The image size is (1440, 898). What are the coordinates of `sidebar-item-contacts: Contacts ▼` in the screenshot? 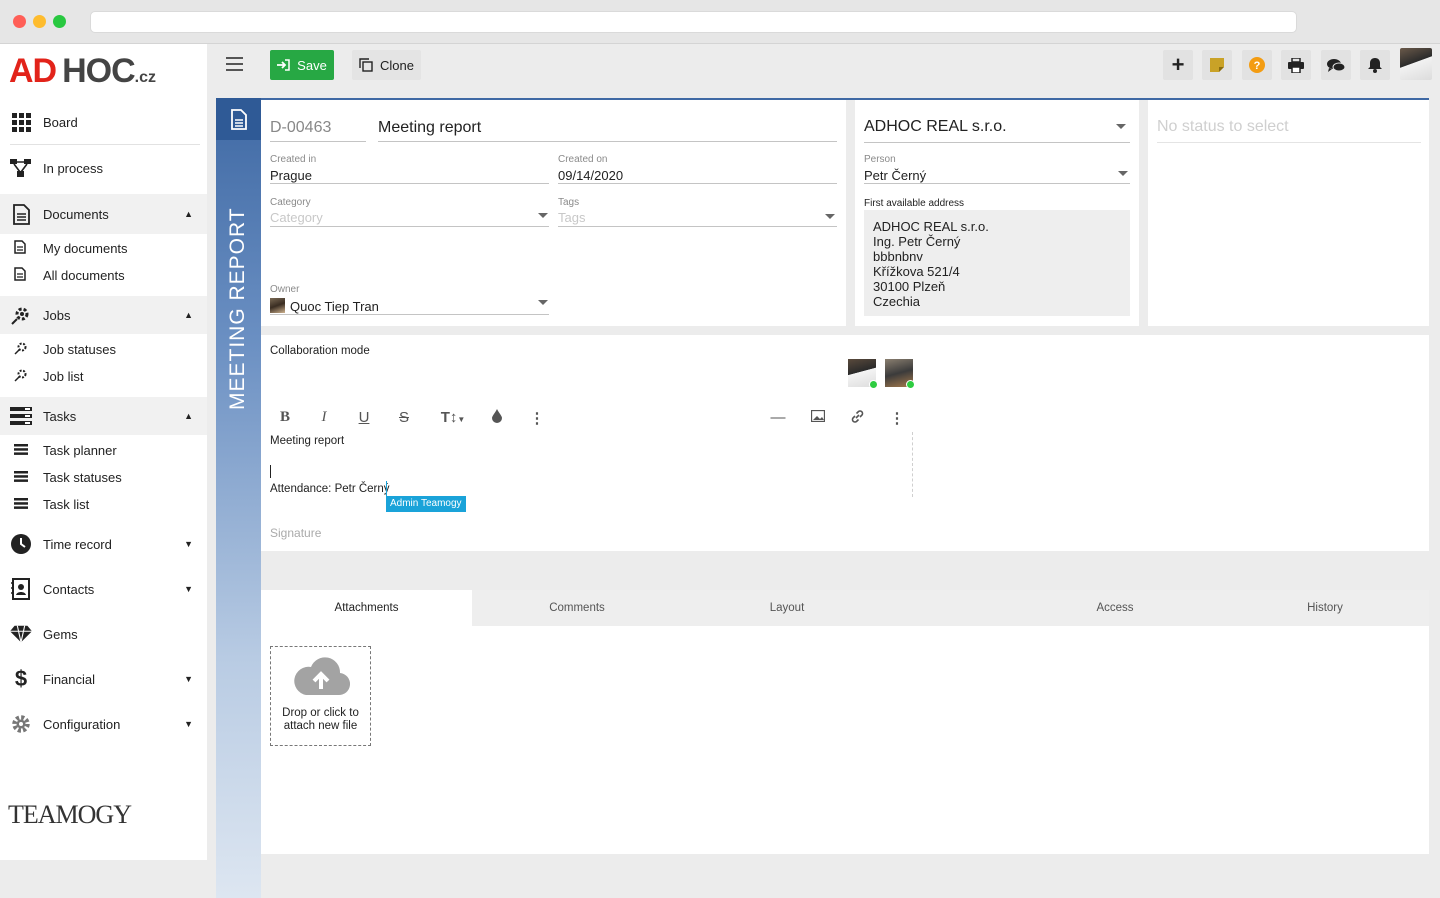 It's located at (103, 589).